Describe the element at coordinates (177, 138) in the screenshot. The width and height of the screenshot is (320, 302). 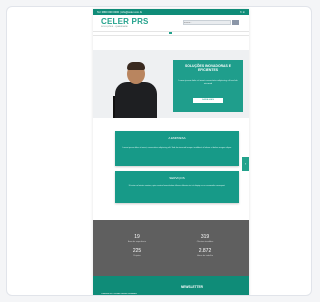
I see `about-heading: A EMPRESA` at that location.